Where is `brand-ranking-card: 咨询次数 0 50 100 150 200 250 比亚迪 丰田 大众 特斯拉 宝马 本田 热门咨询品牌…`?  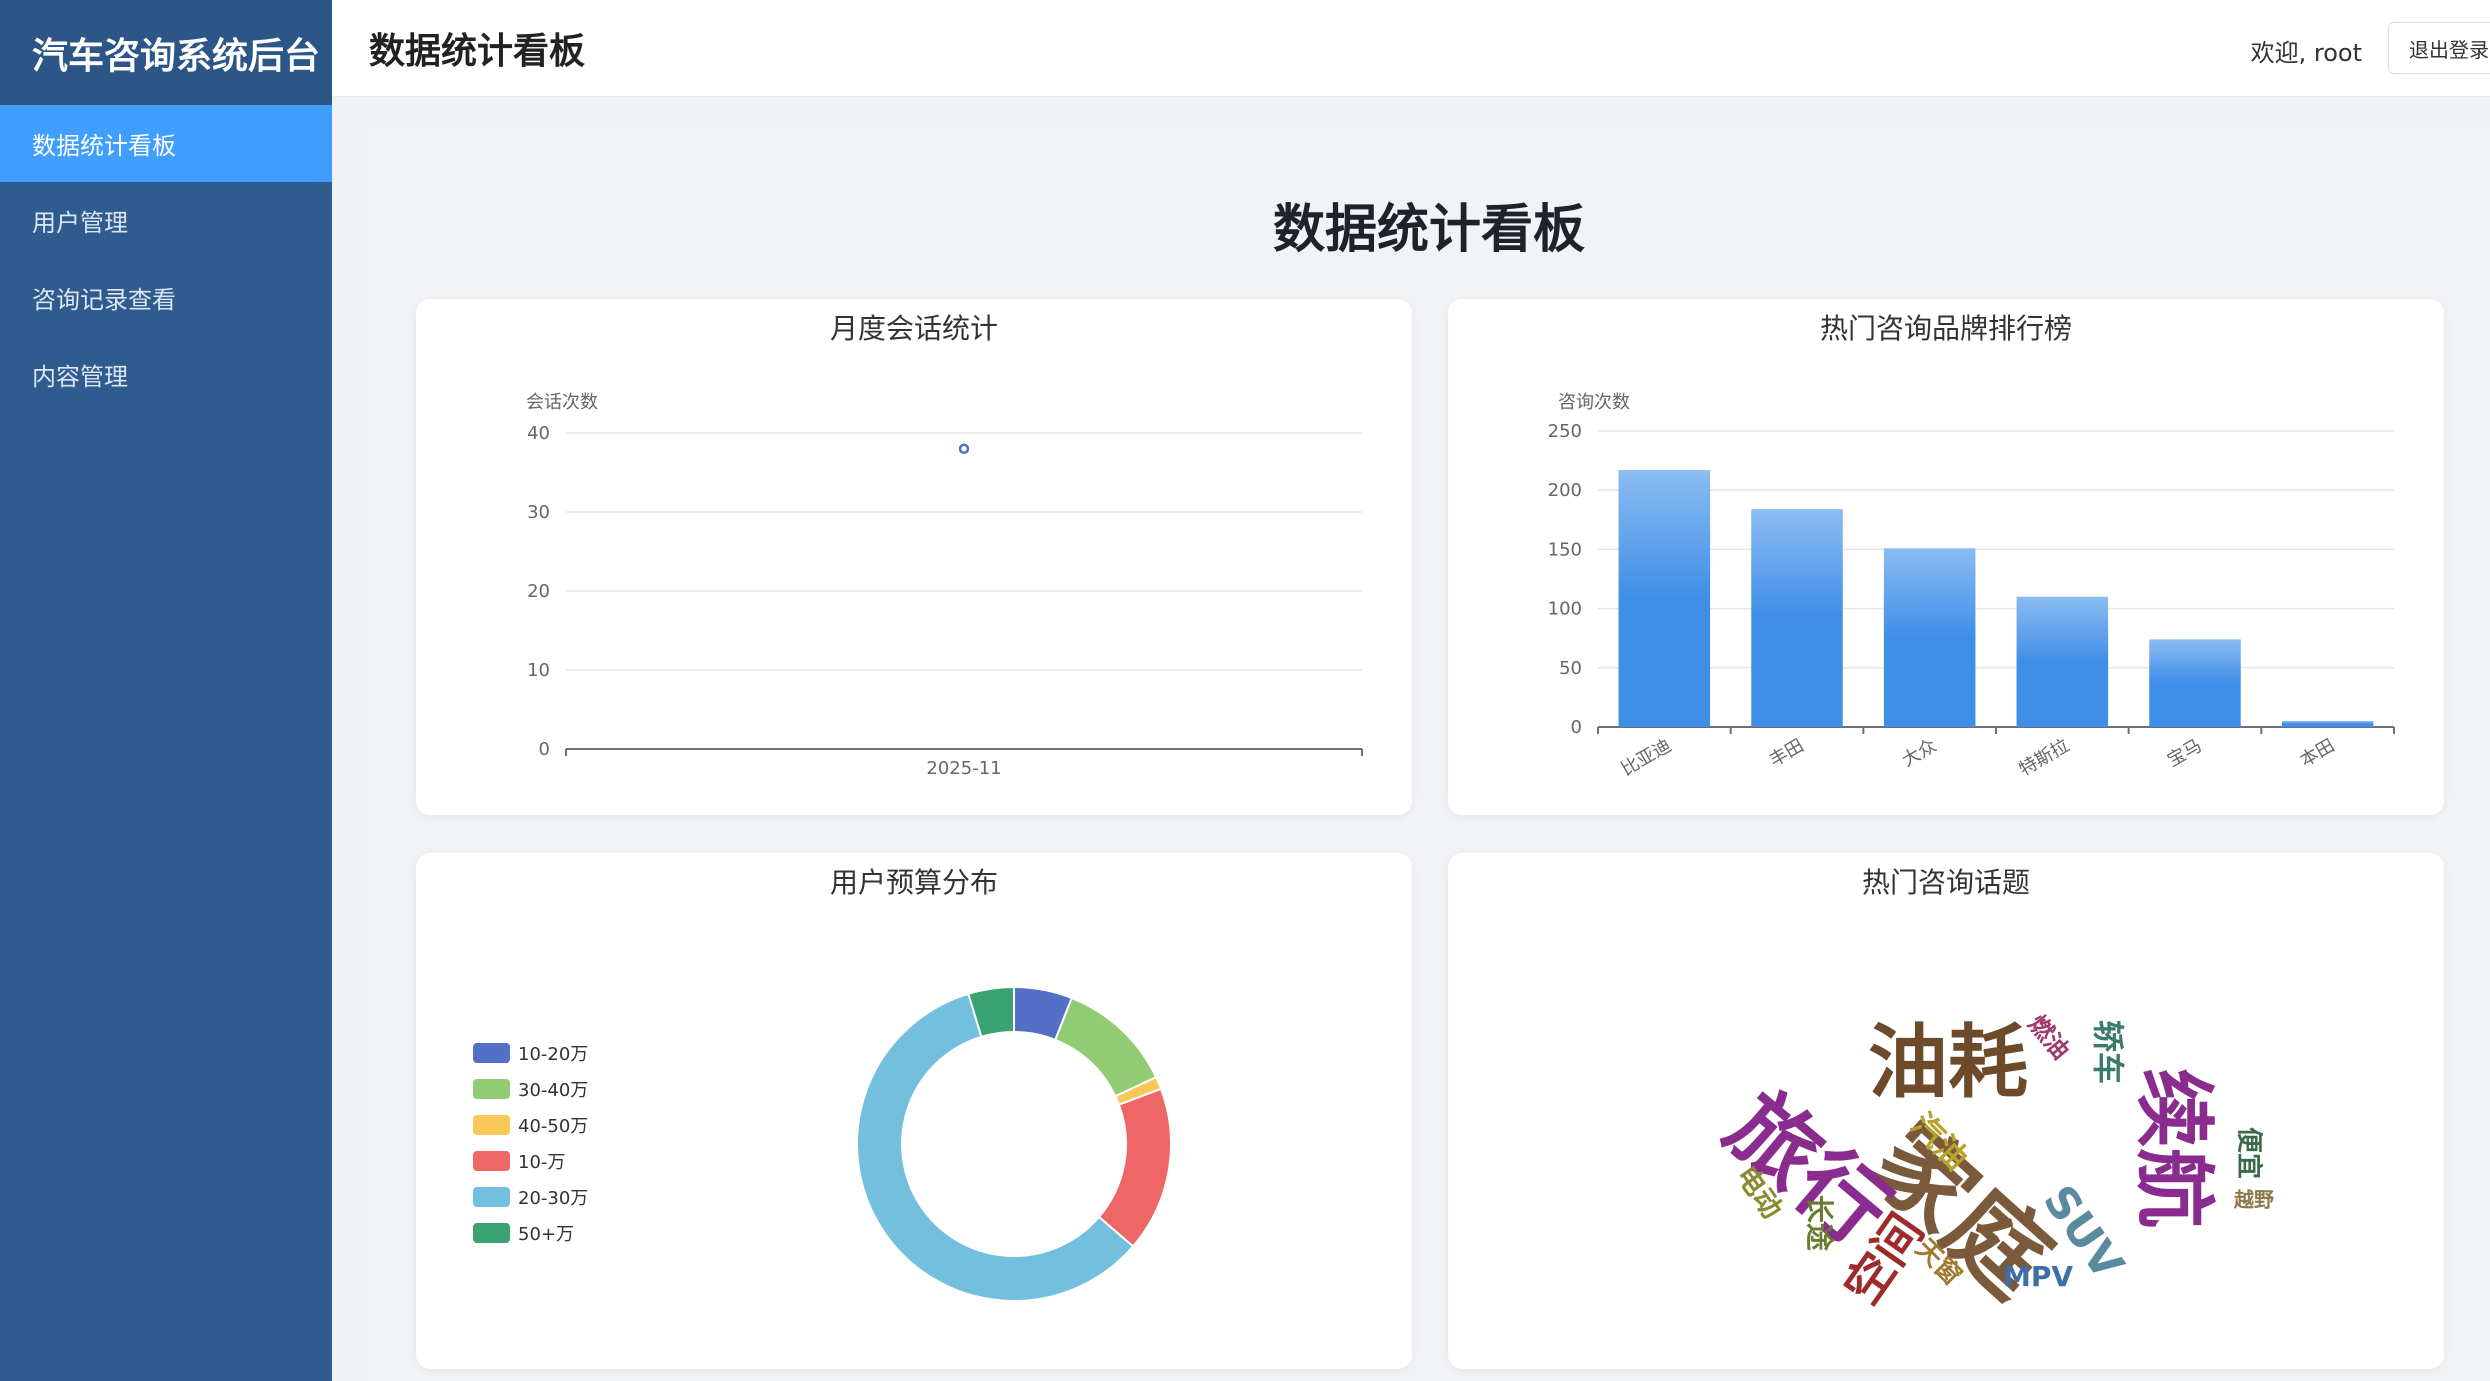 brand-ranking-card: 咨询次数 0 50 100 150 200 250 比亚迪 丰田 大众 特斯拉 宝马 本田 热门咨询品牌… is located at coordinates (1946, 557).